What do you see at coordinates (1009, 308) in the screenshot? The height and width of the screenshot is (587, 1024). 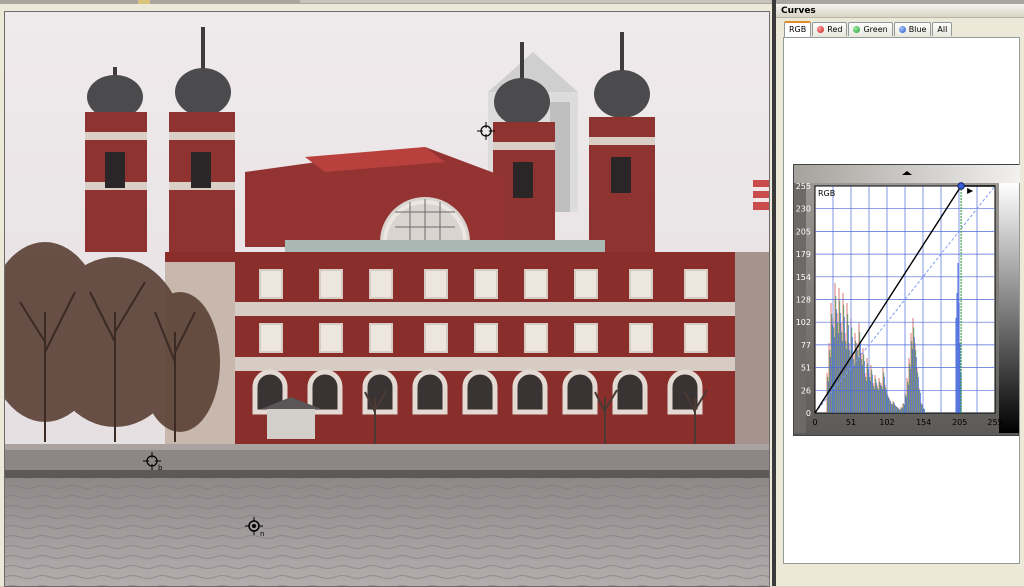 I see `output-gradient` at bounding box center [1009, 308].